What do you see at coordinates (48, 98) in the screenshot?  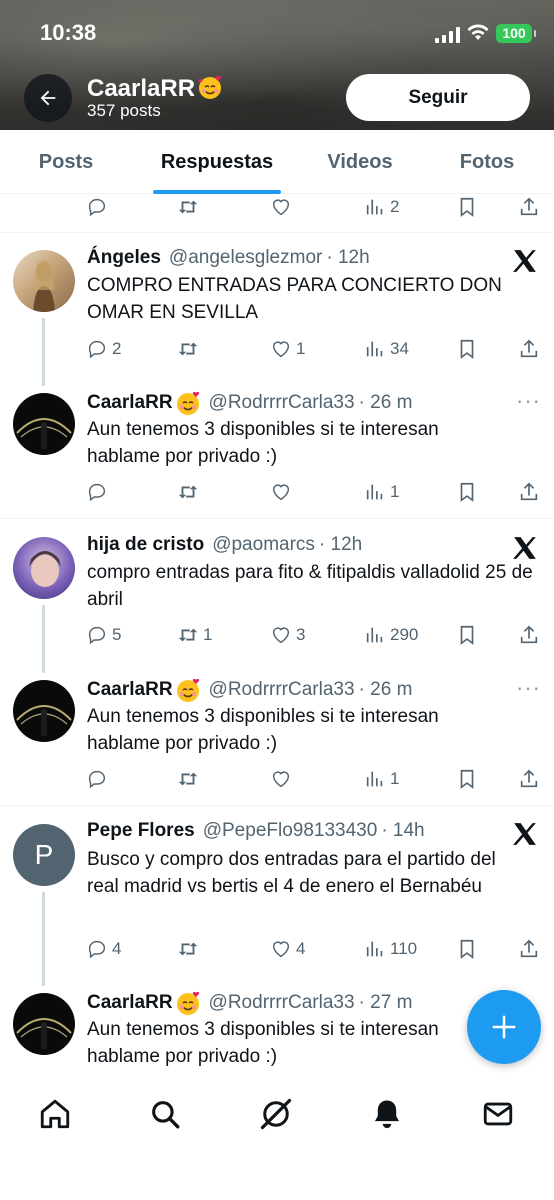 I see `back-button` at bounding box center [48, 98].